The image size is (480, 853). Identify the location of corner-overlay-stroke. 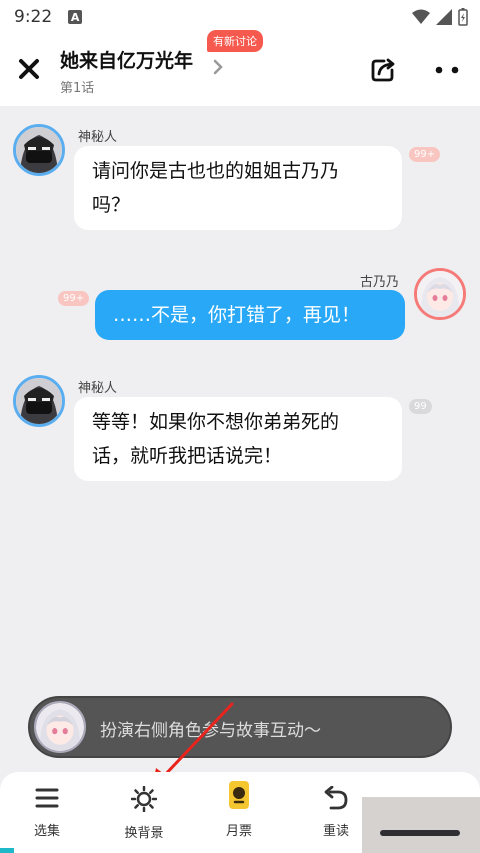
(420, 833).